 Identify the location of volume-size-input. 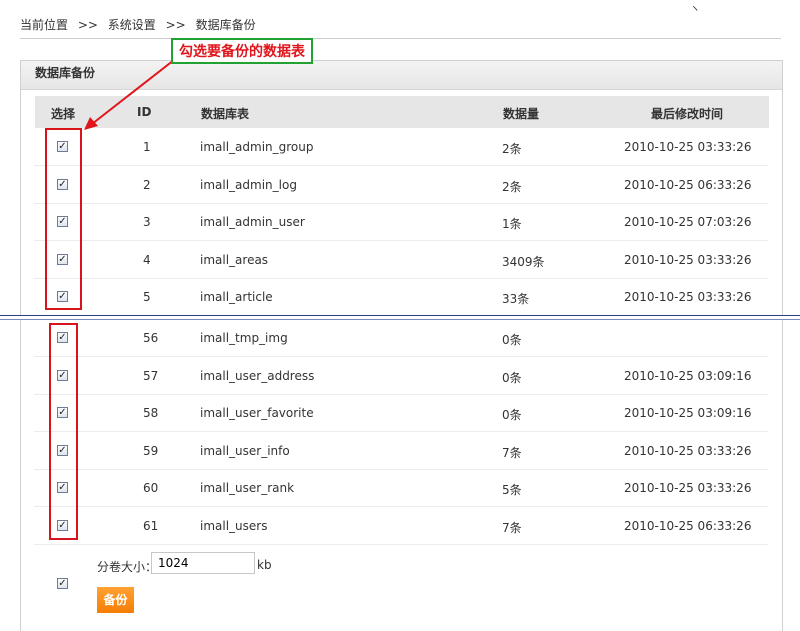
(203, 563).